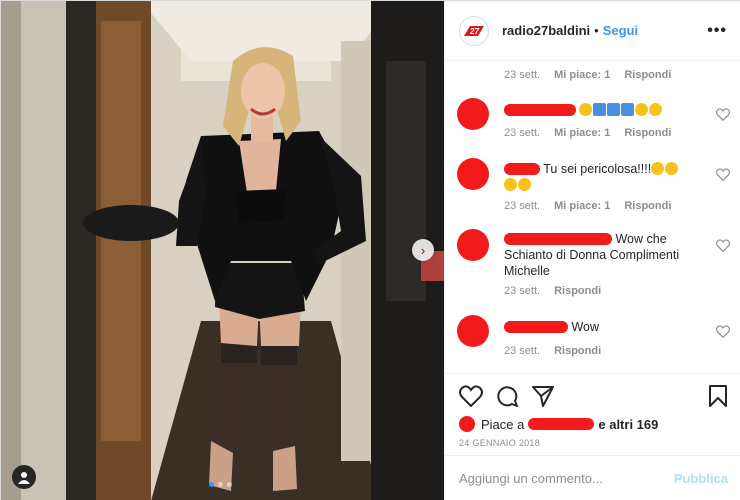 This screenshot has height=500, width=740. What do you see at coordinates (604, 177) in the screenshot?
I see `comment-text: Tu sei pericolosa!!!!` at bounding box center [604, 177].